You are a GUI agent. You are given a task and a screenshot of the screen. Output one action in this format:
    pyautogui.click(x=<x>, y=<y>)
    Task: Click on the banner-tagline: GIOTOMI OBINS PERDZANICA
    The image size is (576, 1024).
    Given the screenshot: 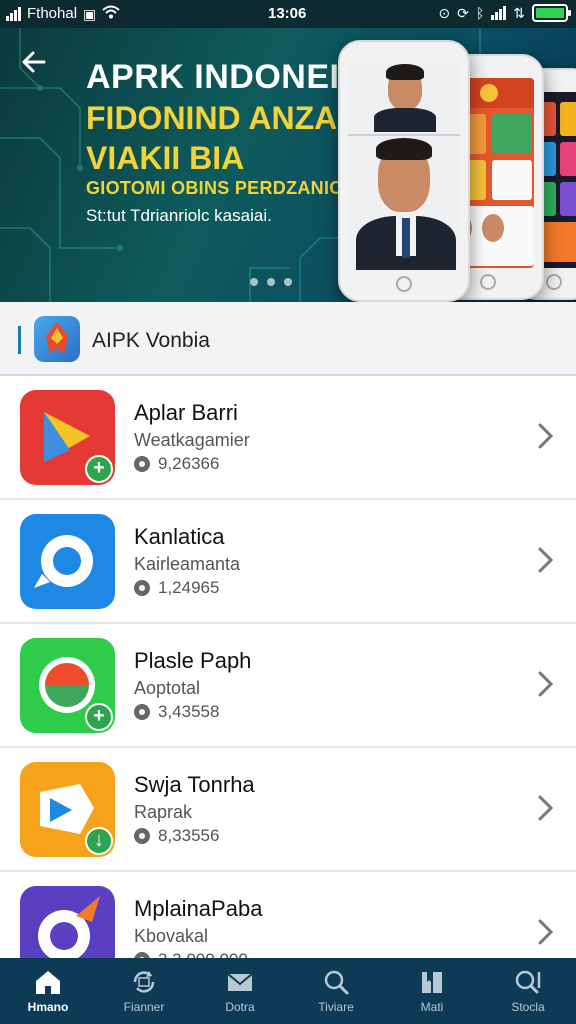 What is the action you would take?
    pyautogui.click(x=221, y=188)
    